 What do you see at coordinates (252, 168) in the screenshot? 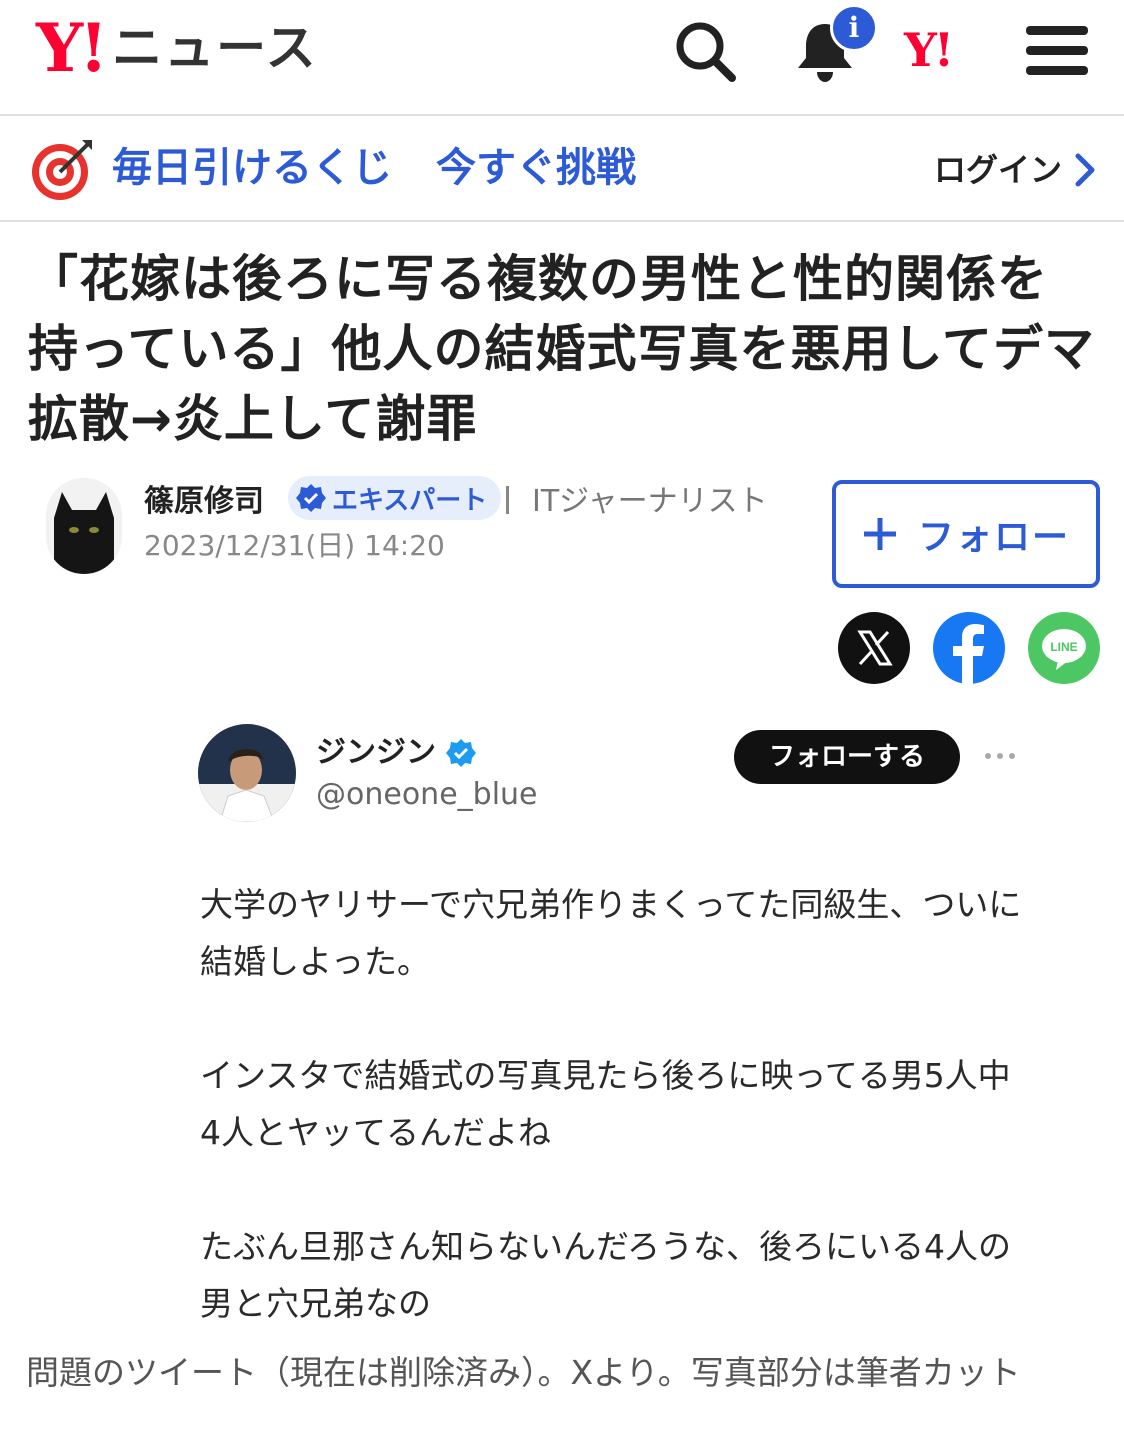
I see `lottery-label: 毎日引けるくじ` at bounding box center [252, 168].